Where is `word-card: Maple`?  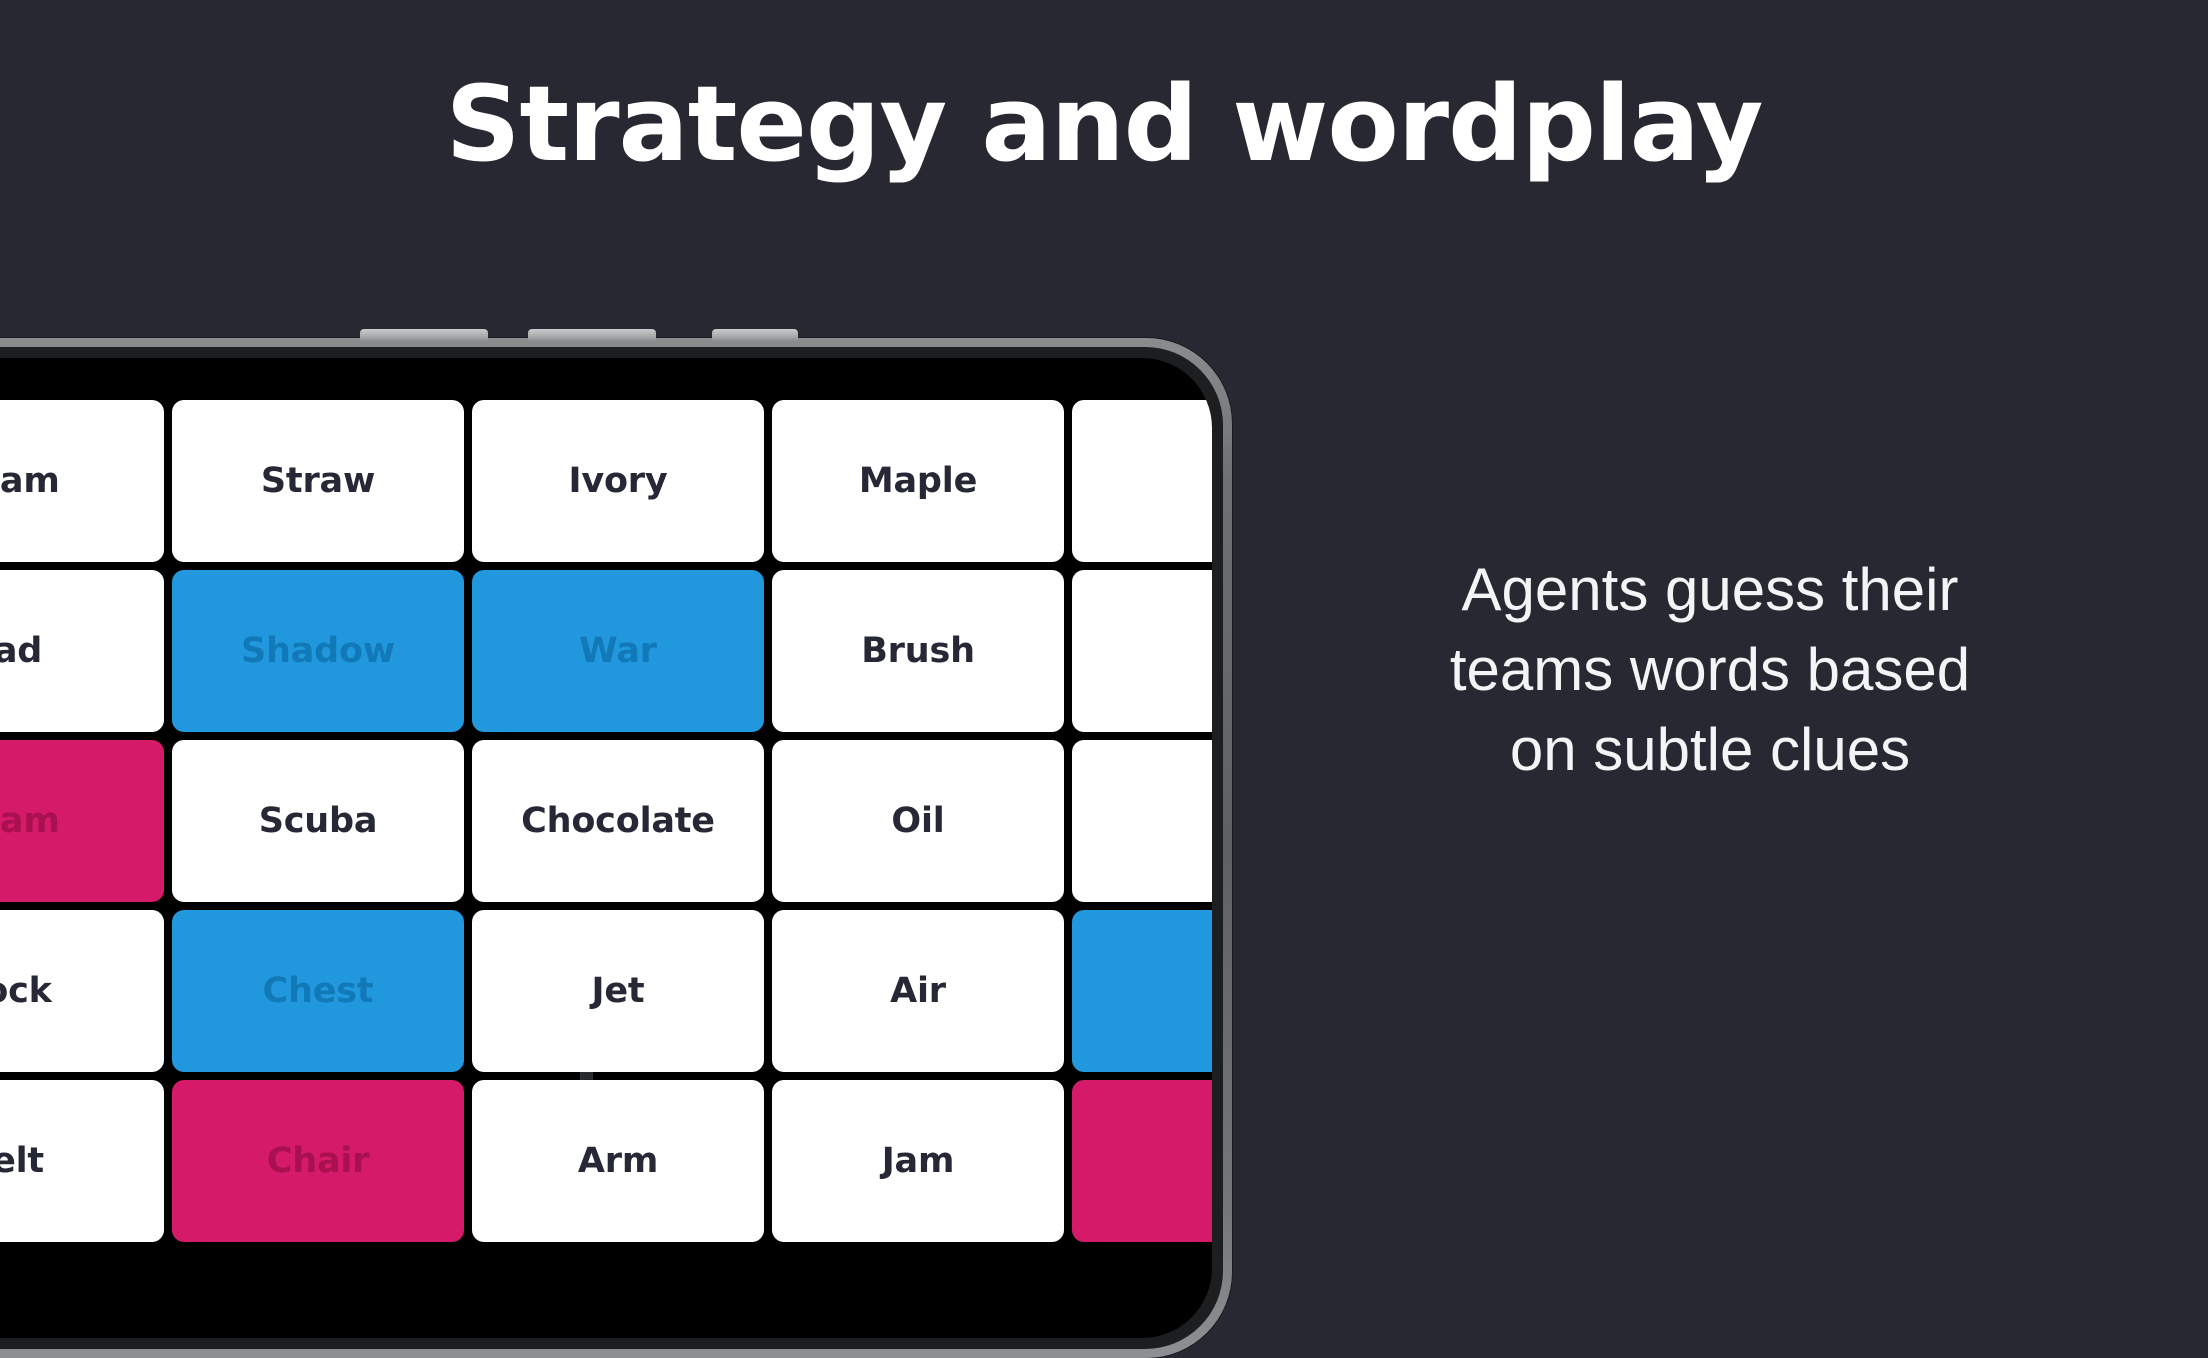 word-card: Maple is located at coordinates (918, 481).